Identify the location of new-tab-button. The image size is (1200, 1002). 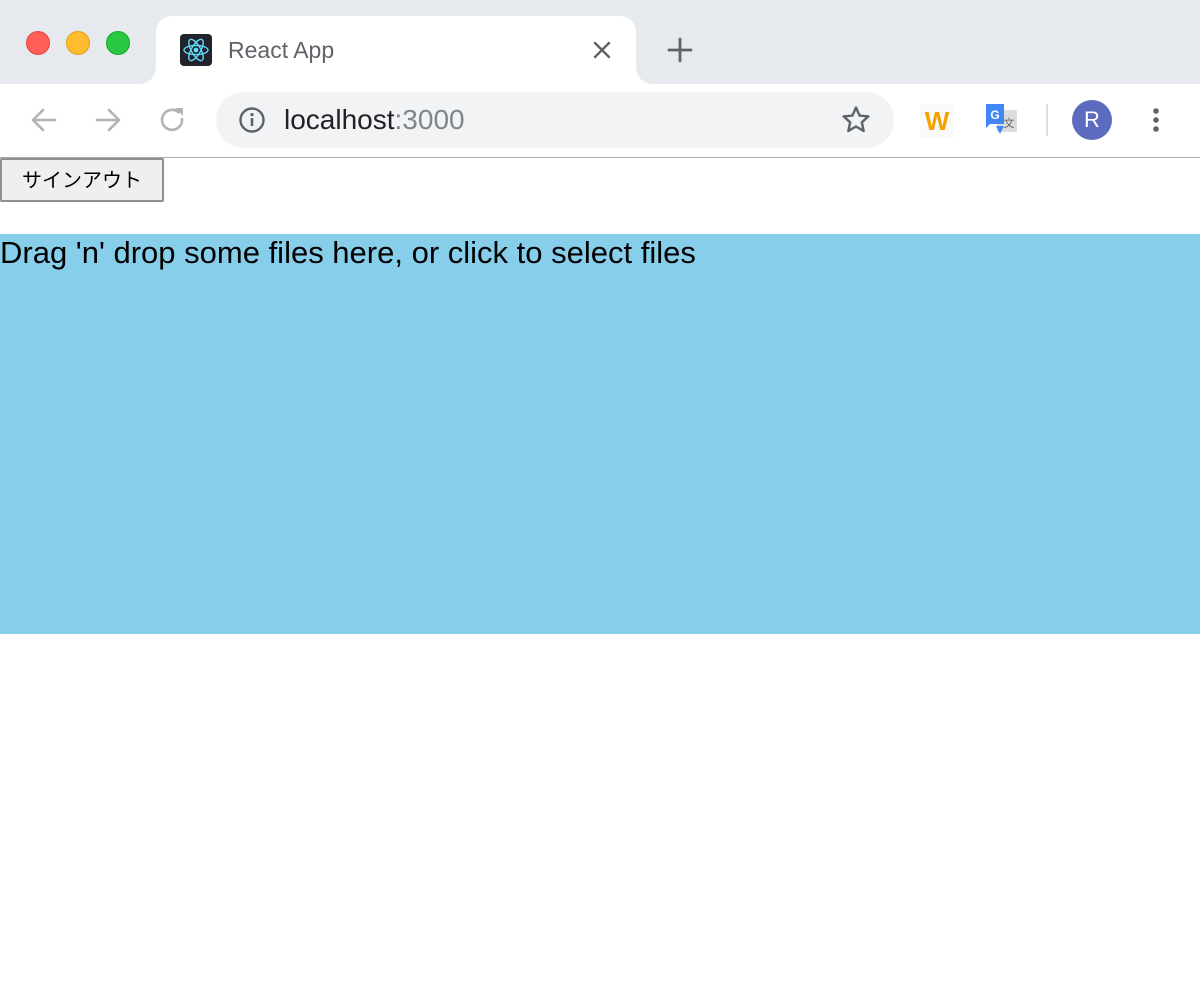
(680, 50).